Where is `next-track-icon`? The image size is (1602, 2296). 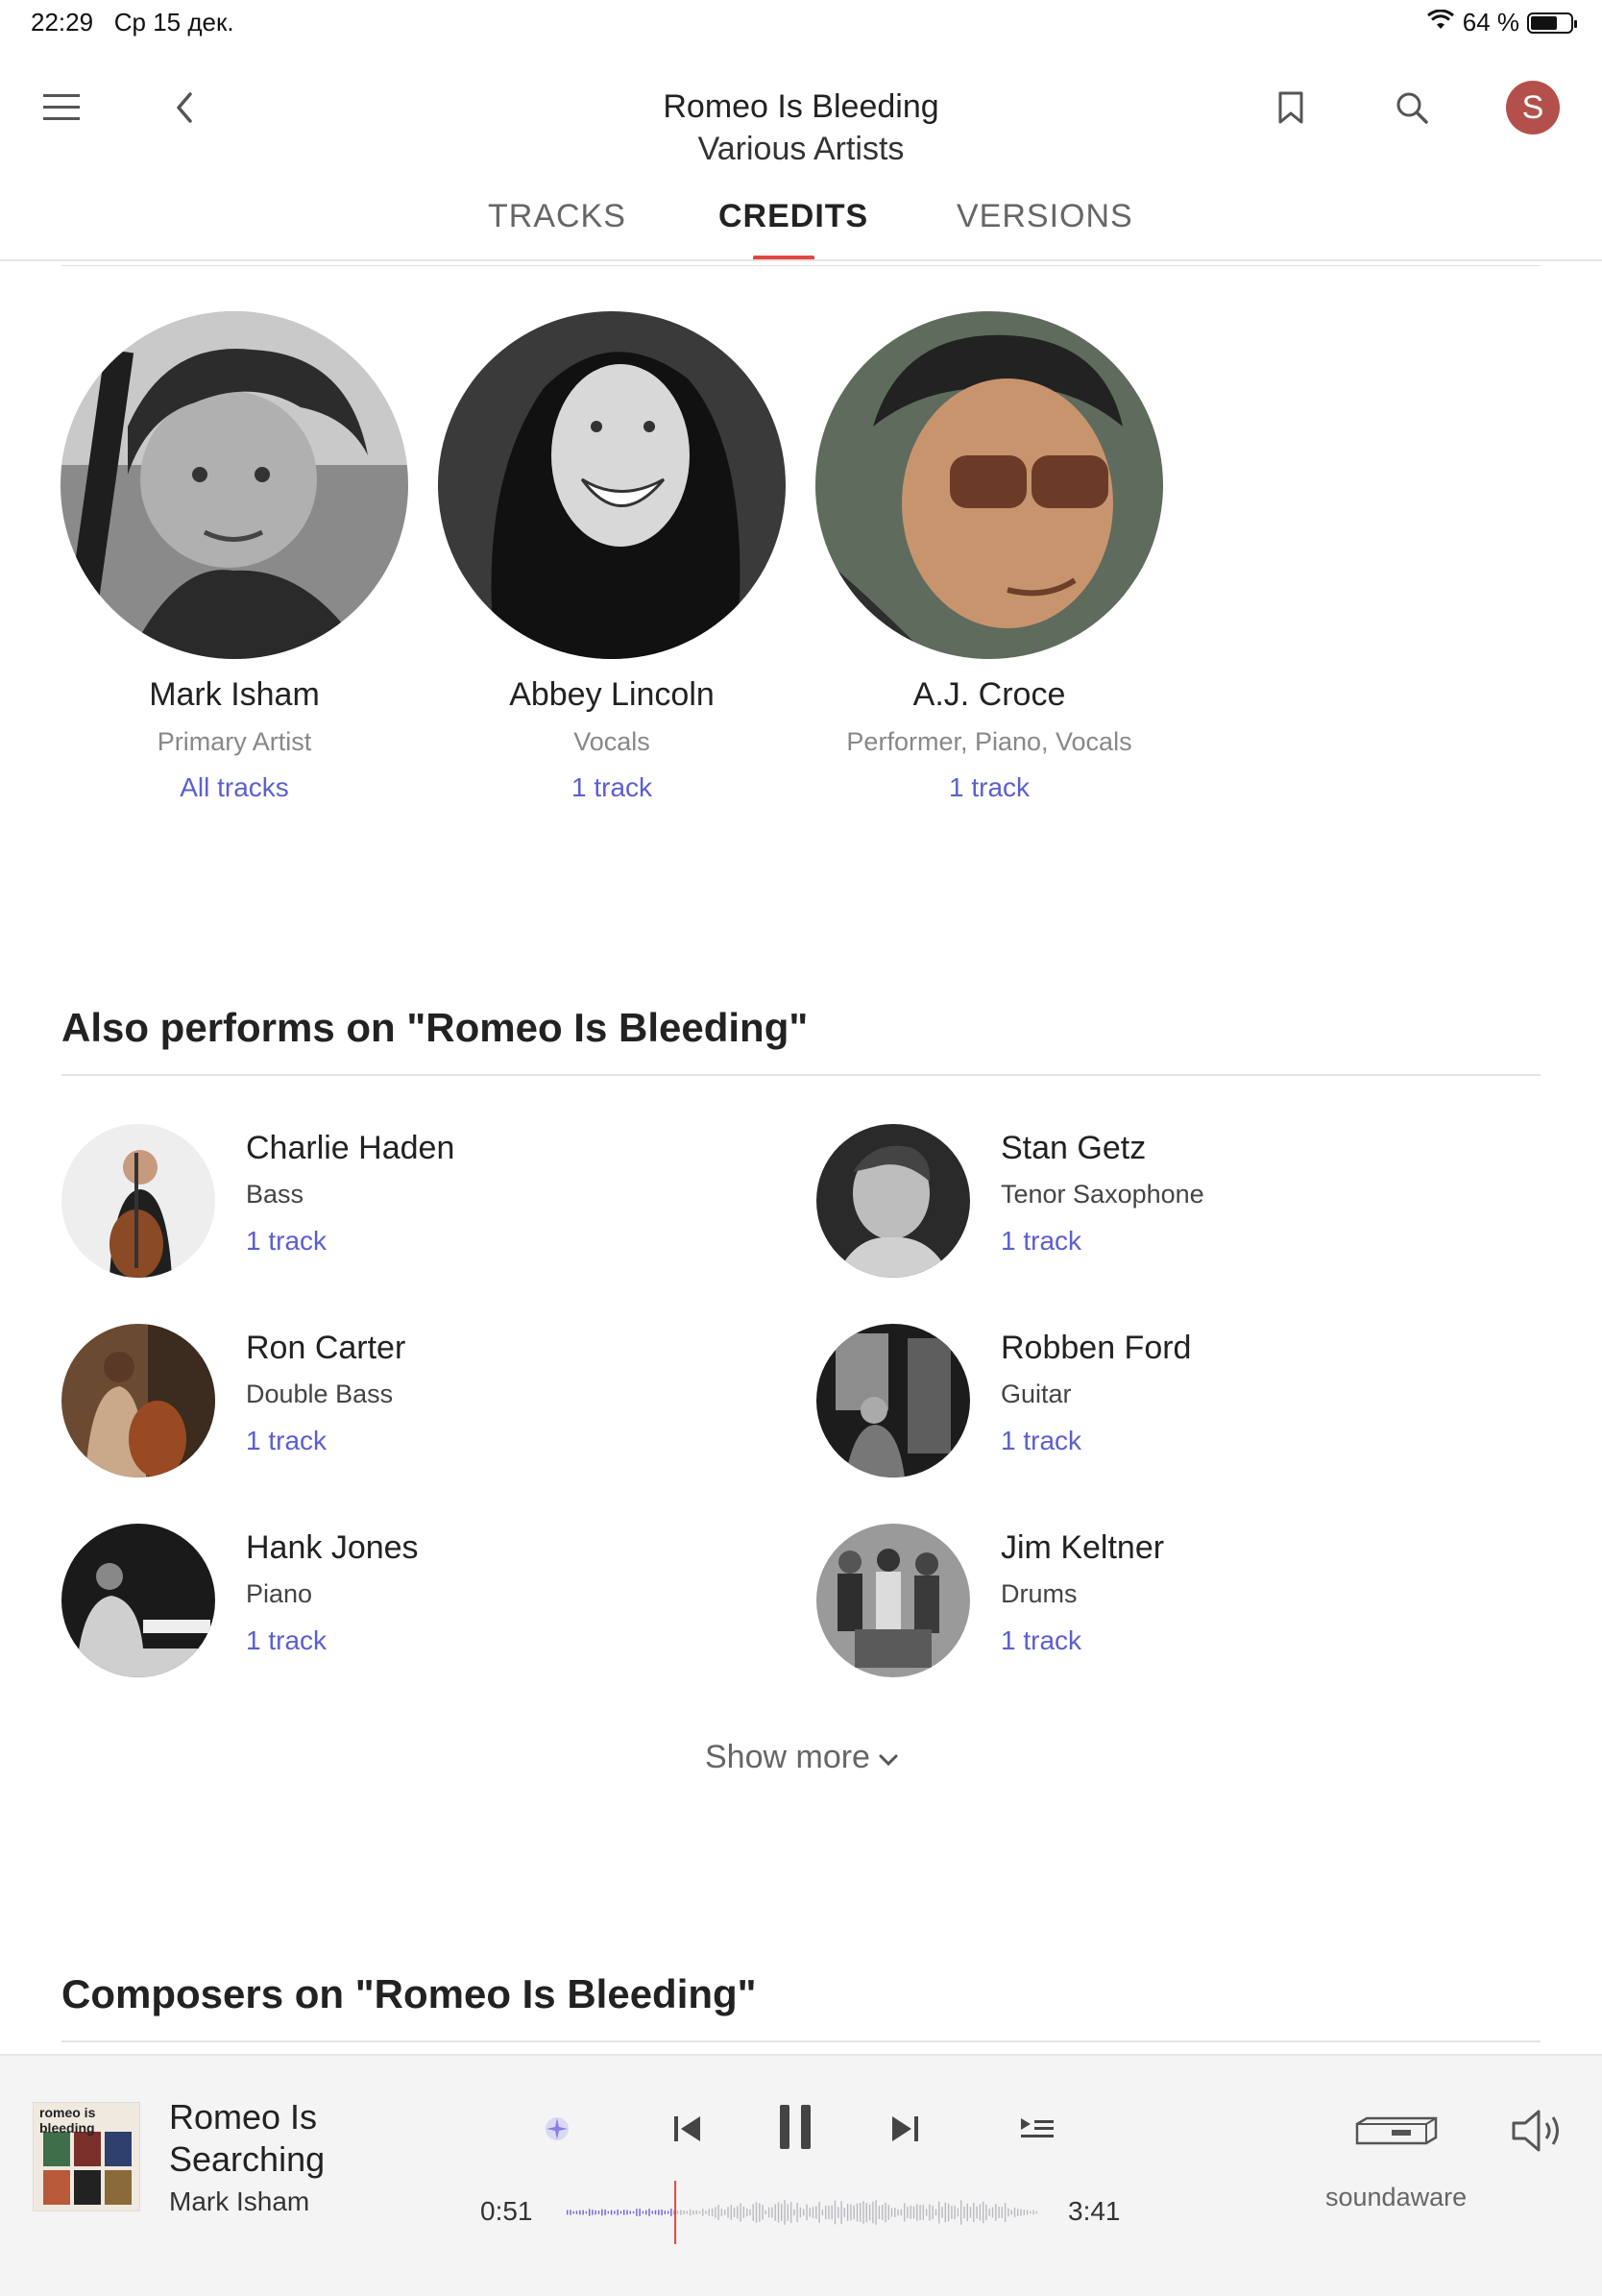 next-track-icon is located at coordinates (905, 2129).